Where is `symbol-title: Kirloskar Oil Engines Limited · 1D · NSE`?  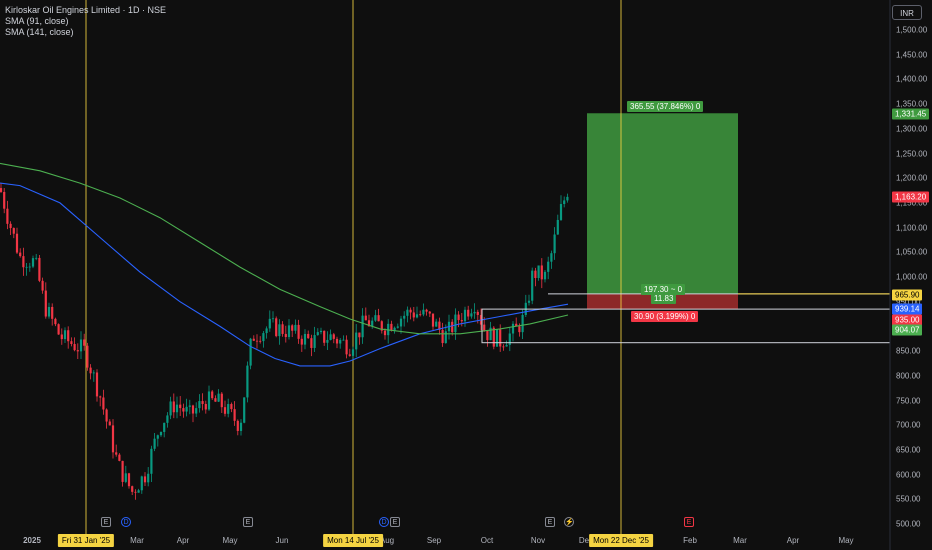
symbol-title: Kirloskar Oil Engines Limited · 1D · NSE is located at coordinates (85, 10).